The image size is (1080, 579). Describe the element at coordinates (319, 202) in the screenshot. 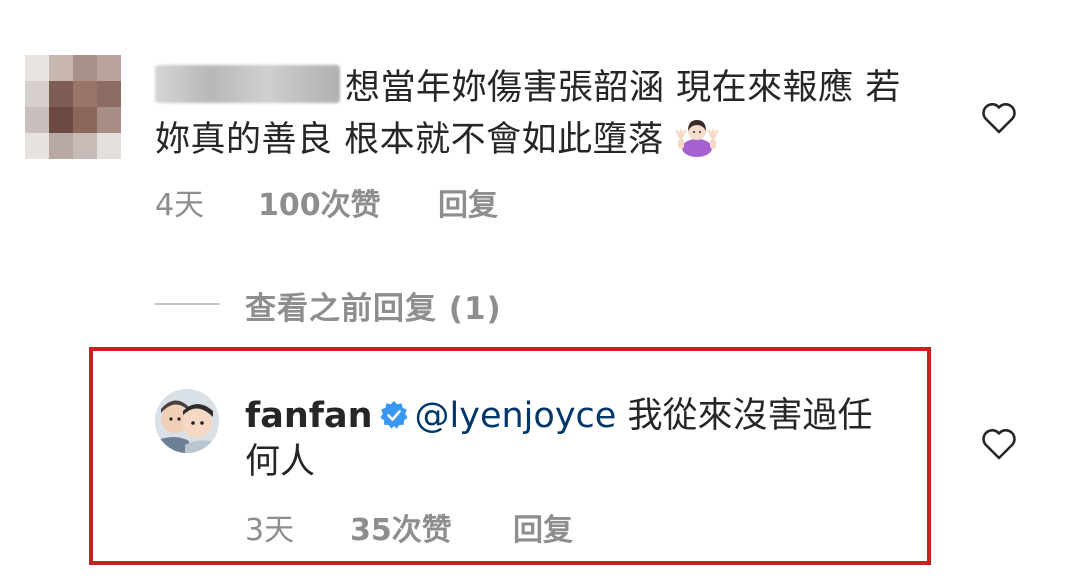

I see `comment-likes-count: 100次赞` at that location.